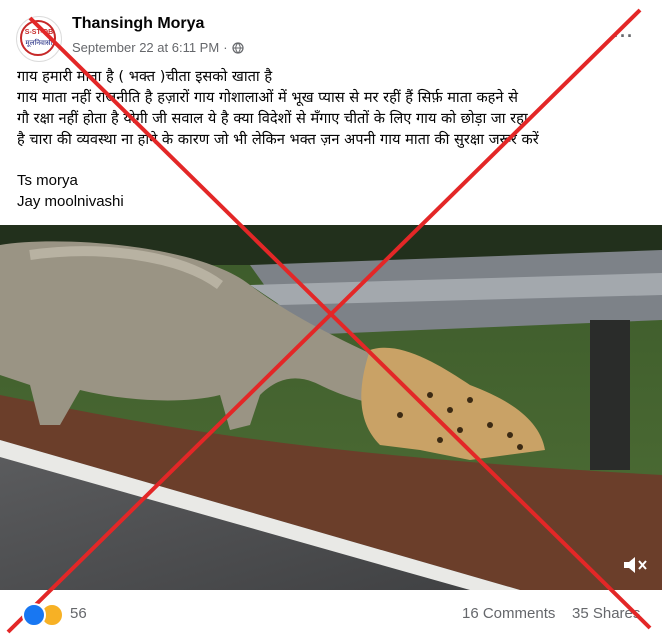 Image resolution: width=662 pixels, height=636 pixels. I want to click on speaker-muted-icon, so click(635, 565).